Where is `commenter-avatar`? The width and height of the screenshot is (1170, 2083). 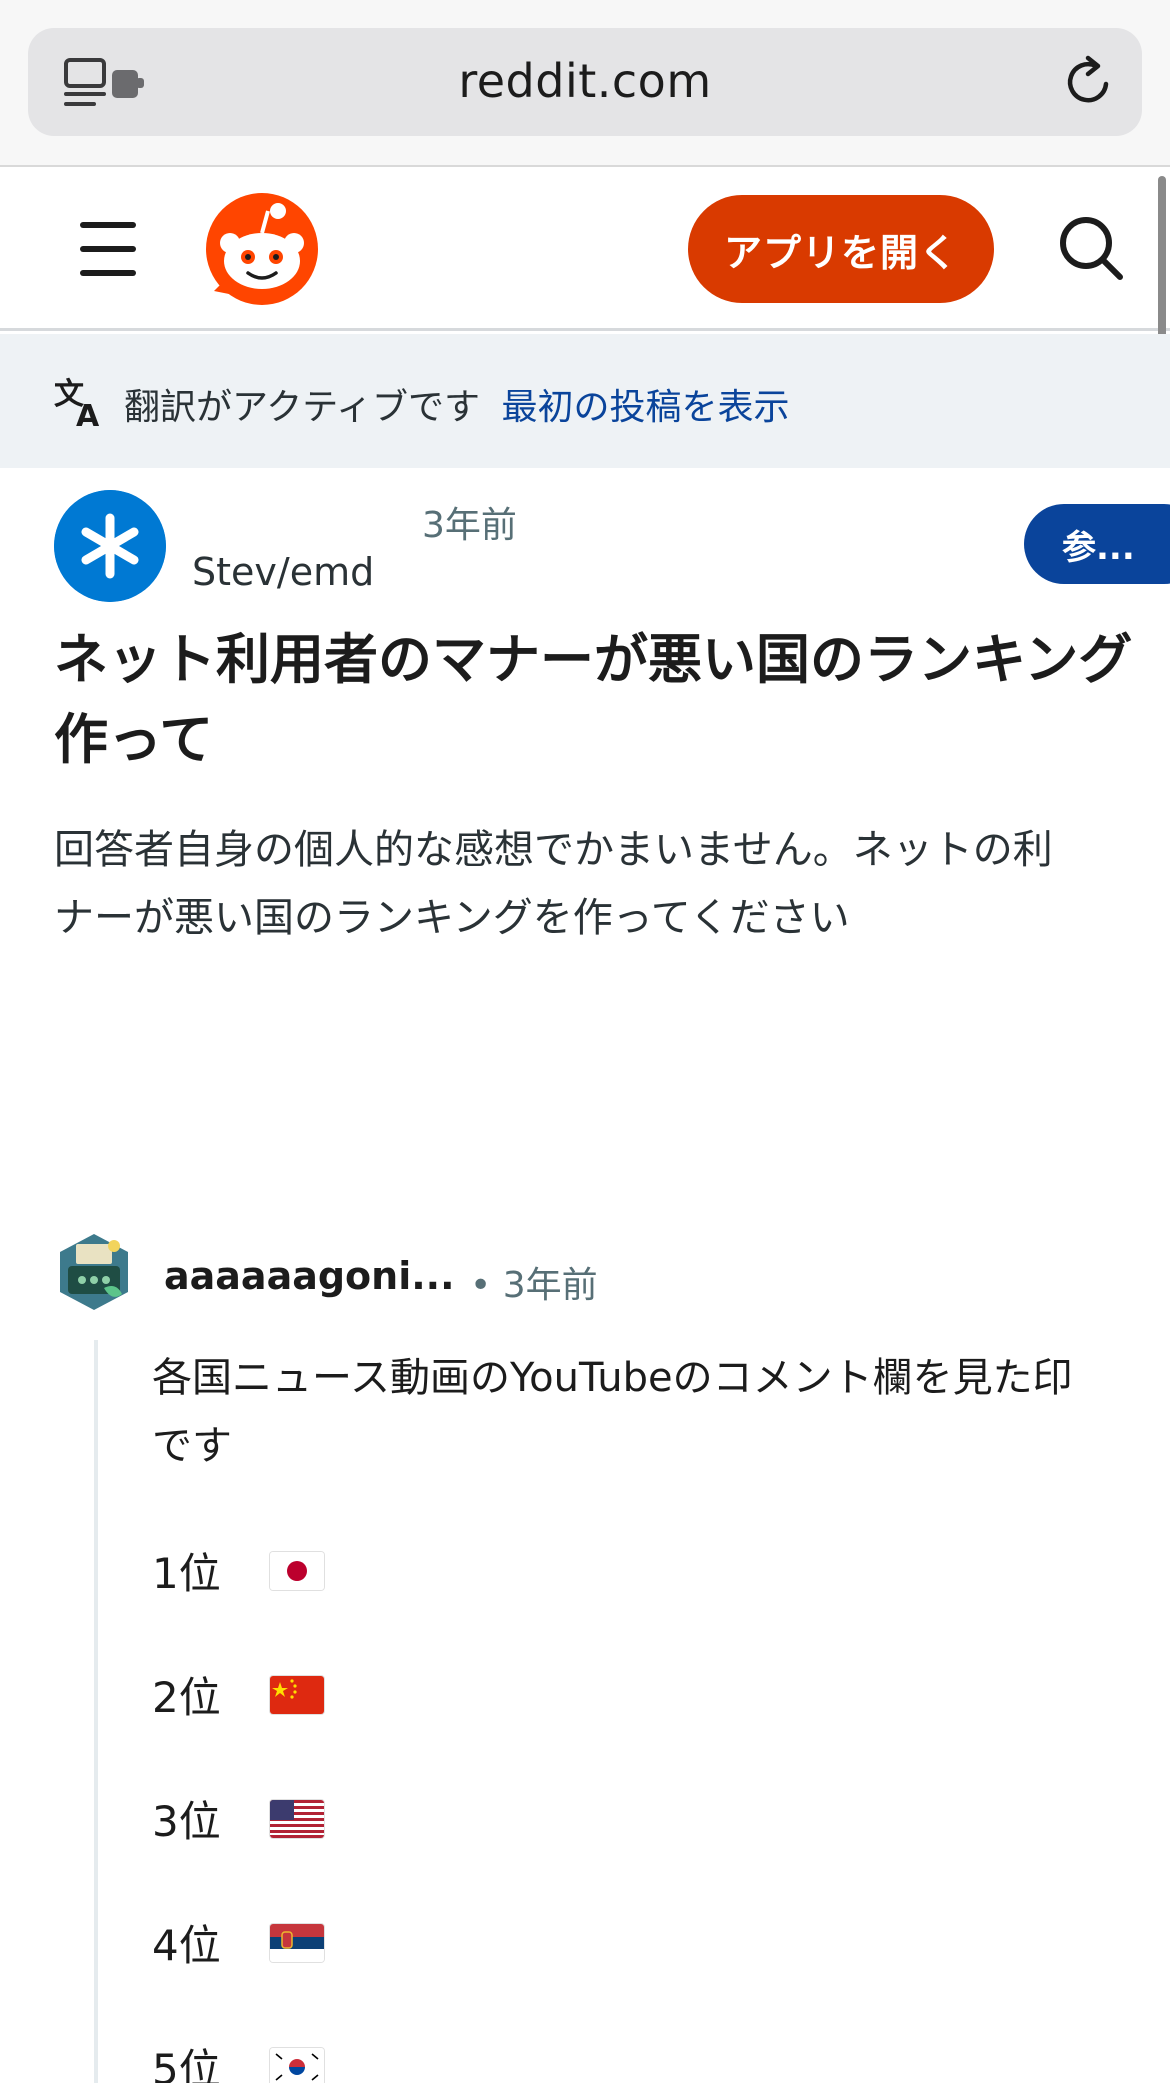
commenter-avatar is located at coordinates (94, 1272).